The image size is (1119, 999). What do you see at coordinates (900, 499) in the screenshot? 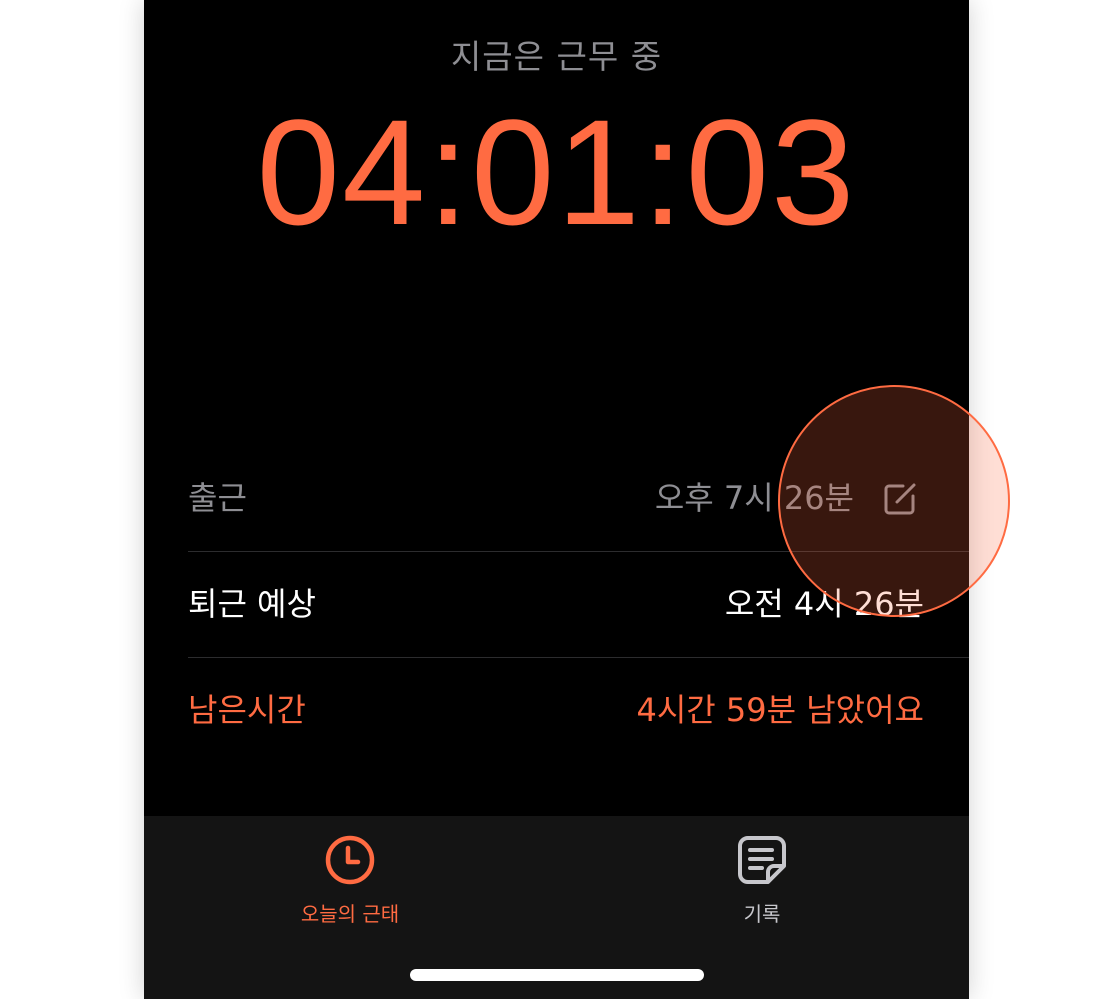
I see `edit-icon` at bounding box center [900, 499].